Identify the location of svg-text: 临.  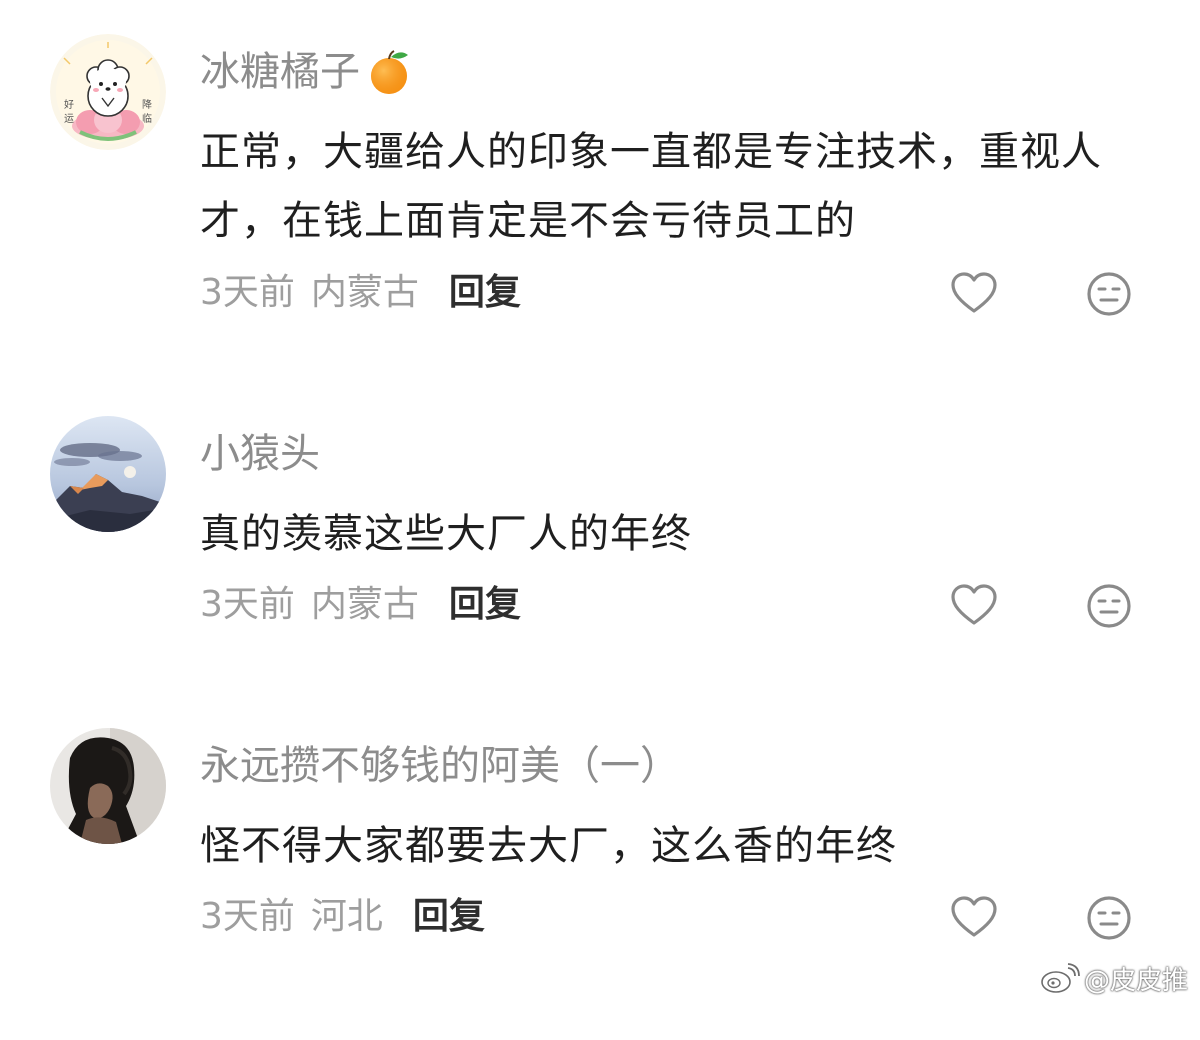
(147, 118).